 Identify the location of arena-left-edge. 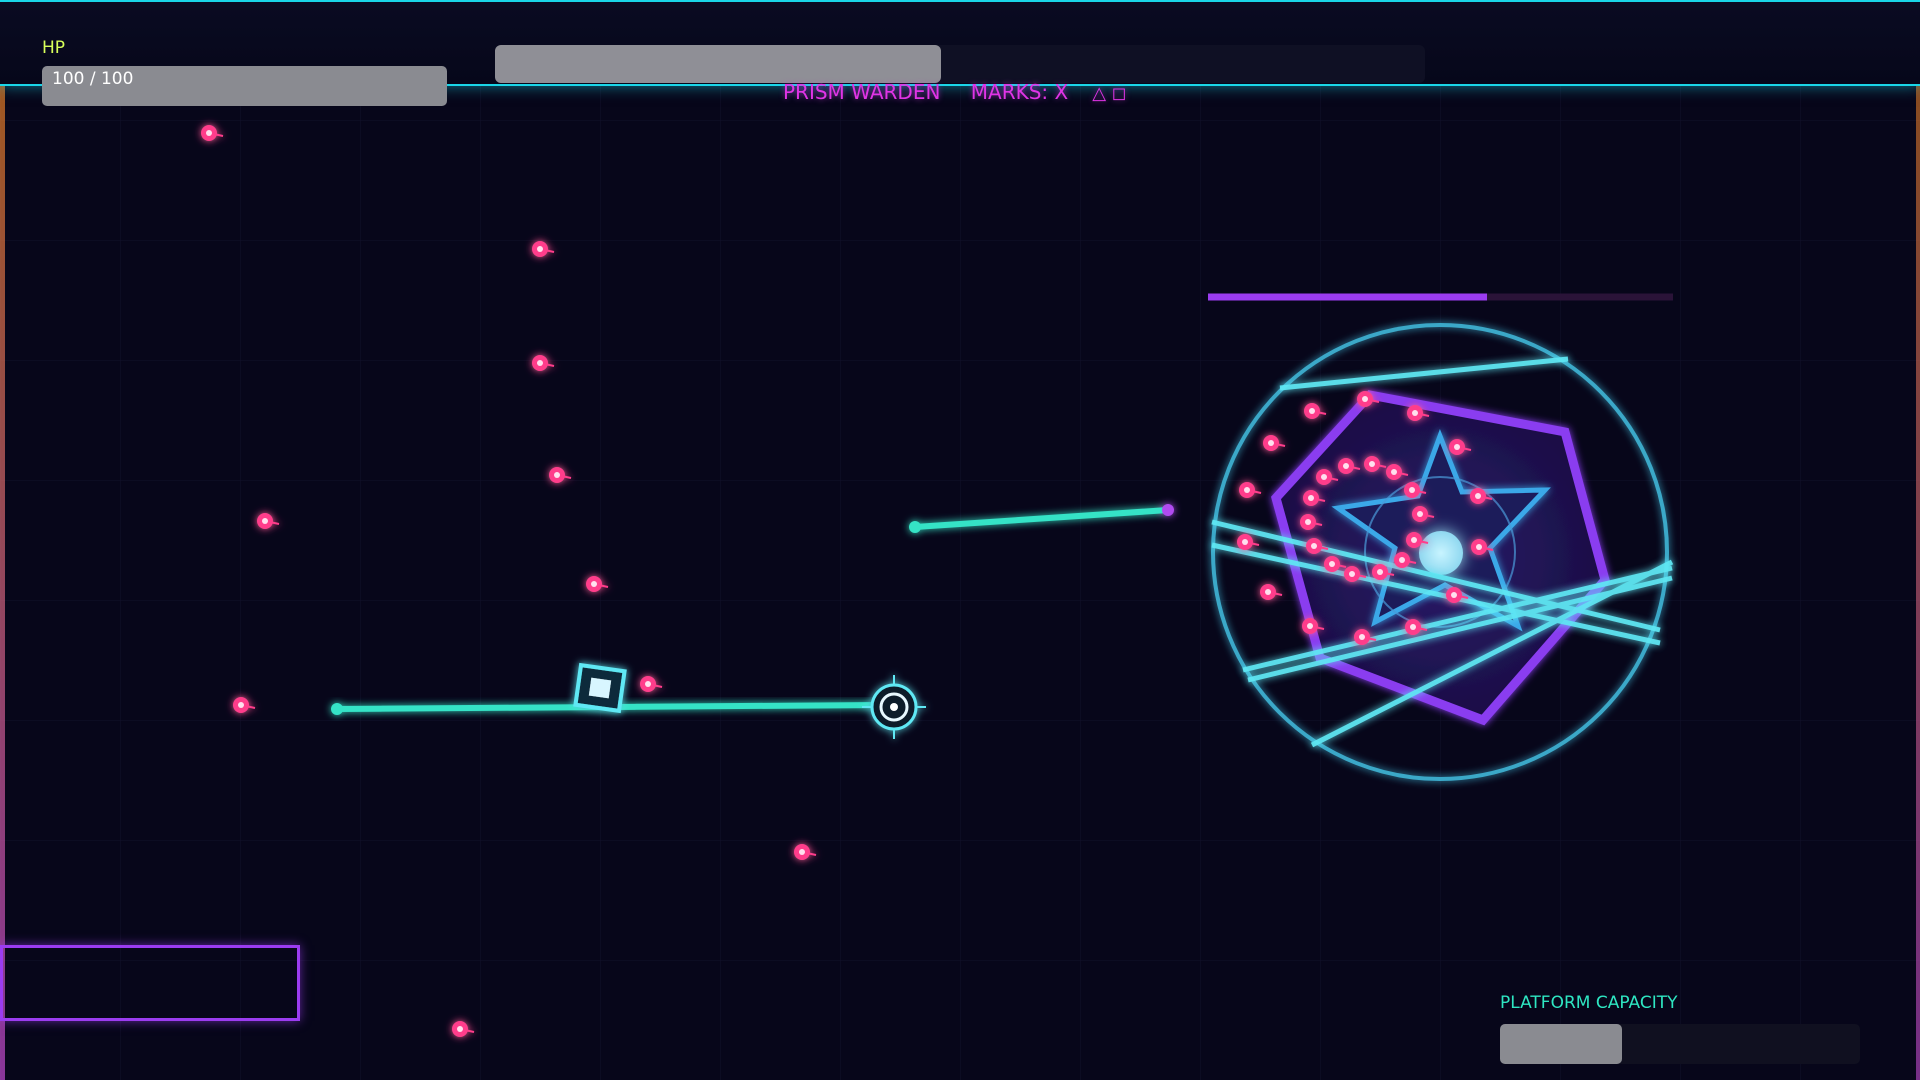
(2, 583).